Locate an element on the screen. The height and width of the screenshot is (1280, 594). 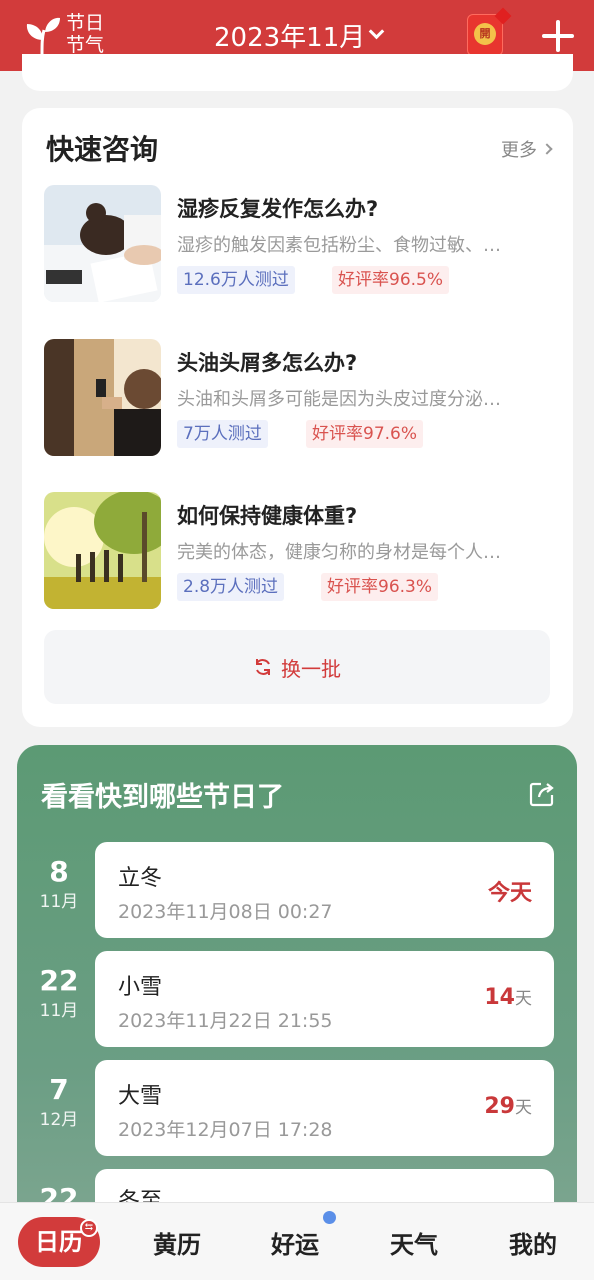
sprout-icon is located at coordinates (43, 36).